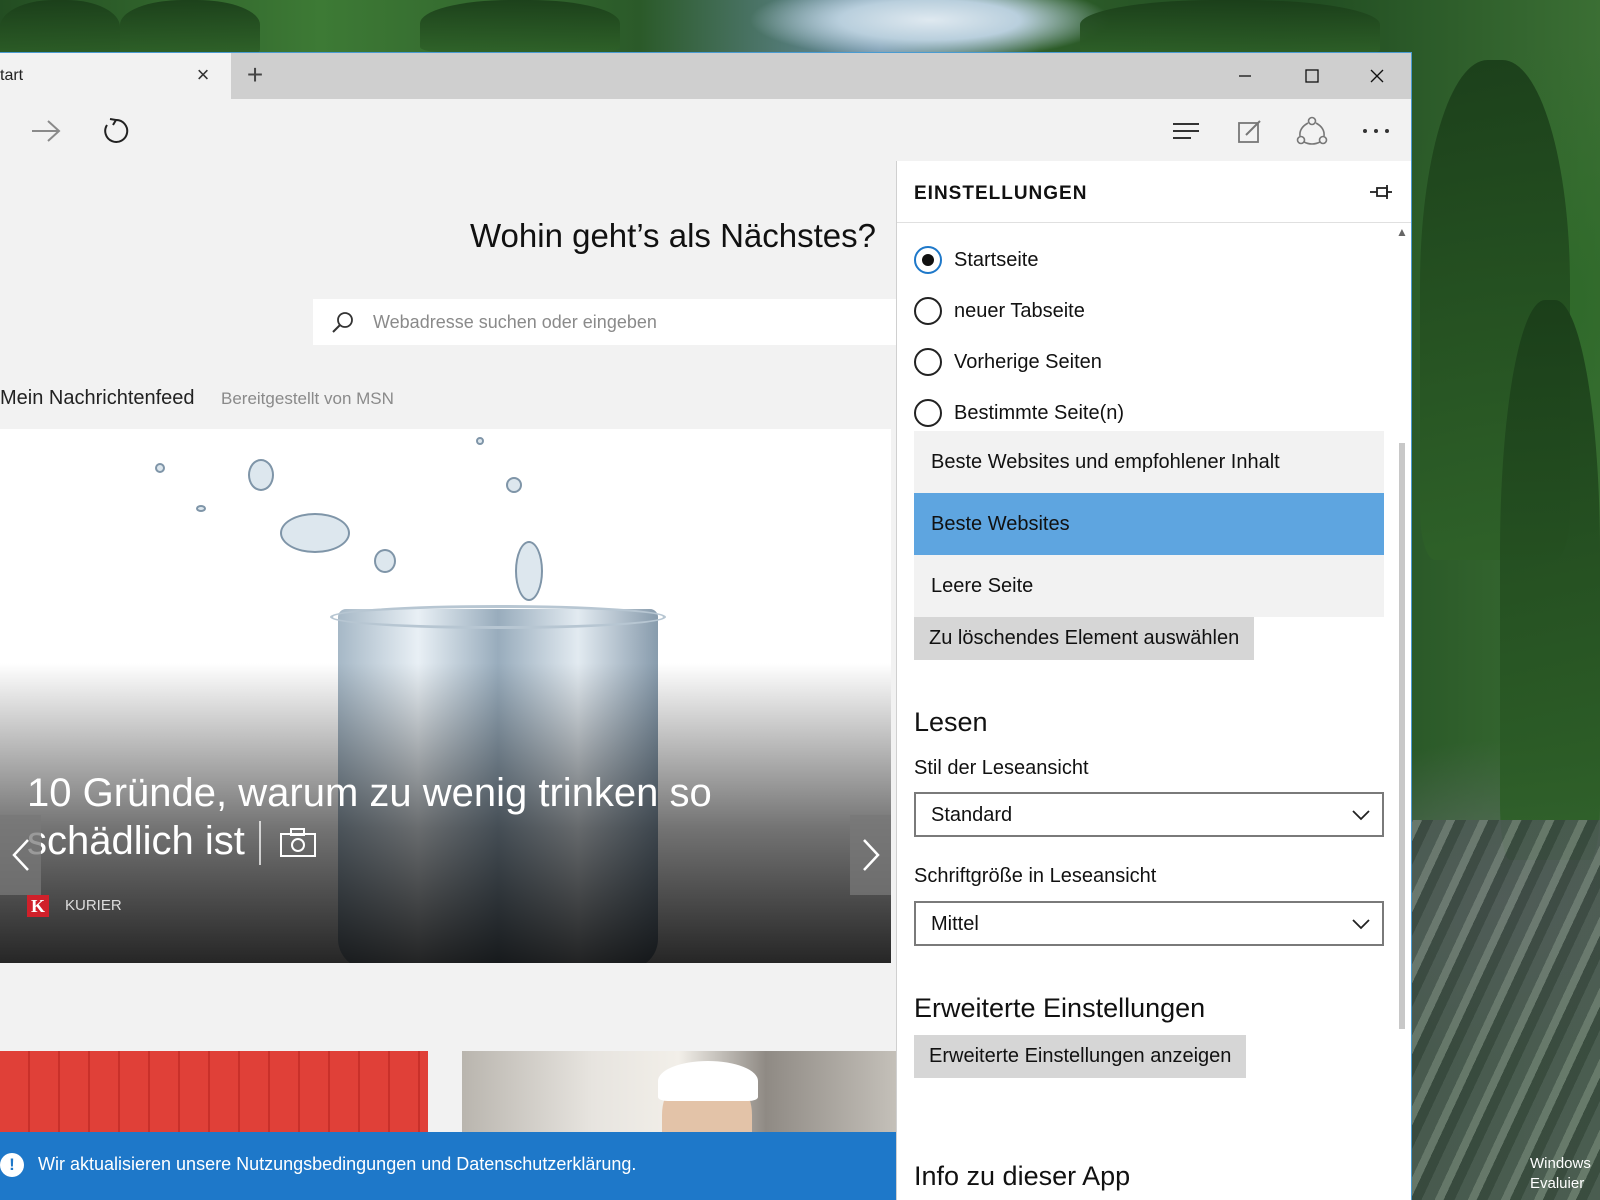 This screenshot has height=1200, width=1600. I want to click on chevron-up-icon: ▲, so click(1402, 232).